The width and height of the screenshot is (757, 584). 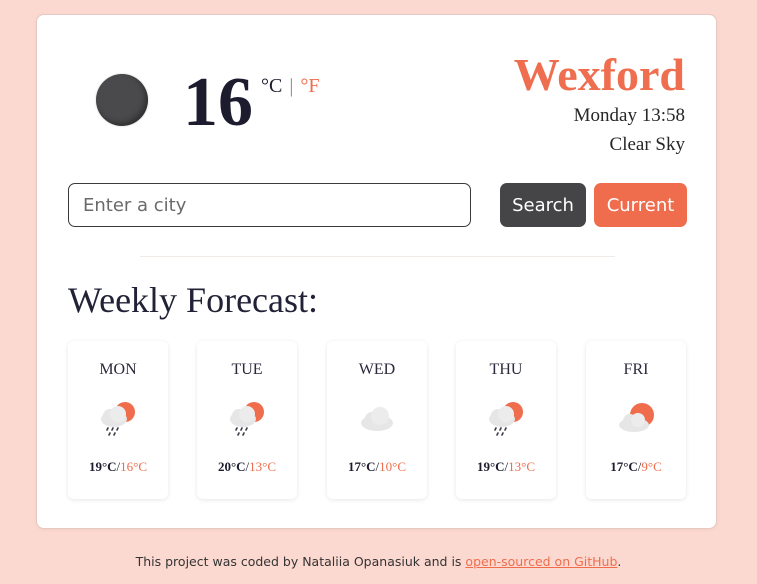 I want to click on forecast-day-wed: WED 17°C/10°C, so click(x=377, y=420).